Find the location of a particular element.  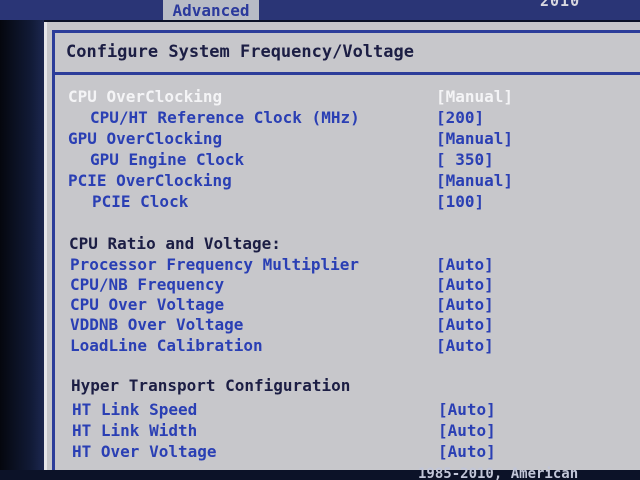

setting-label: GPU OverClocking is located at coordinates (145, 138).